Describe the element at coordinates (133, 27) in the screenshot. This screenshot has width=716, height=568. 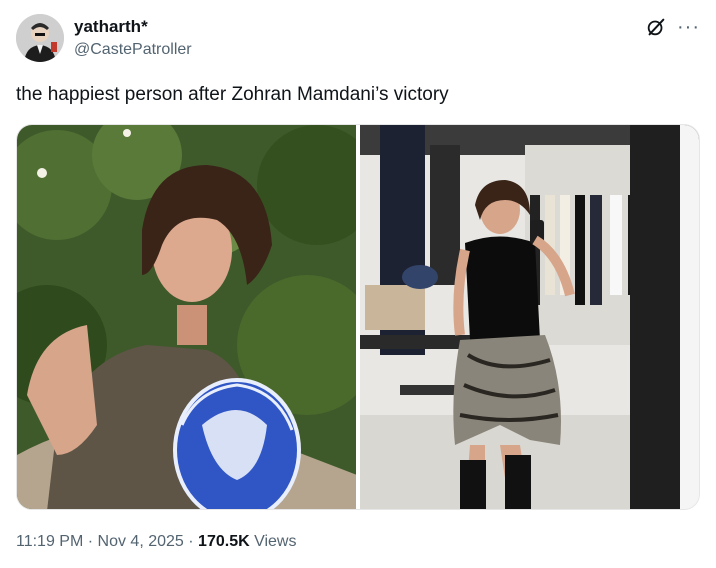
I see `display-name: yatharth*` at that location.